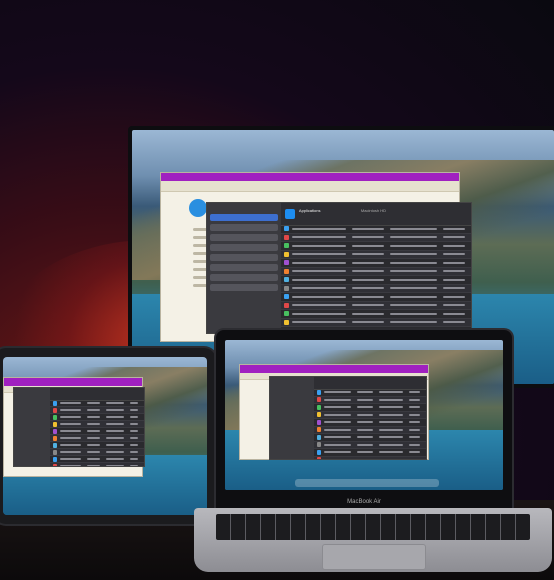 The width and height of the screenshot is (554, 580). Describe the element at coordinates (373, 210) in the screenshot. I see `storage-caption: Macintosh HD` at that location.